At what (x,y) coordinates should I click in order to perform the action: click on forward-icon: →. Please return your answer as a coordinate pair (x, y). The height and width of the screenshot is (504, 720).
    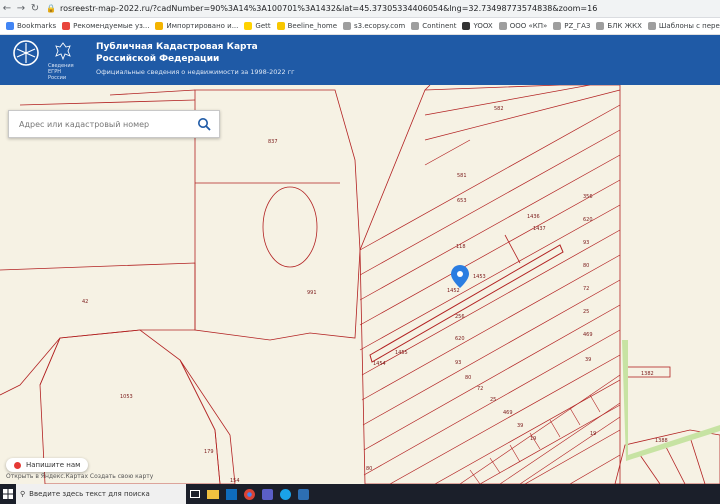
    Looking at the image, I should click on (21, 8).